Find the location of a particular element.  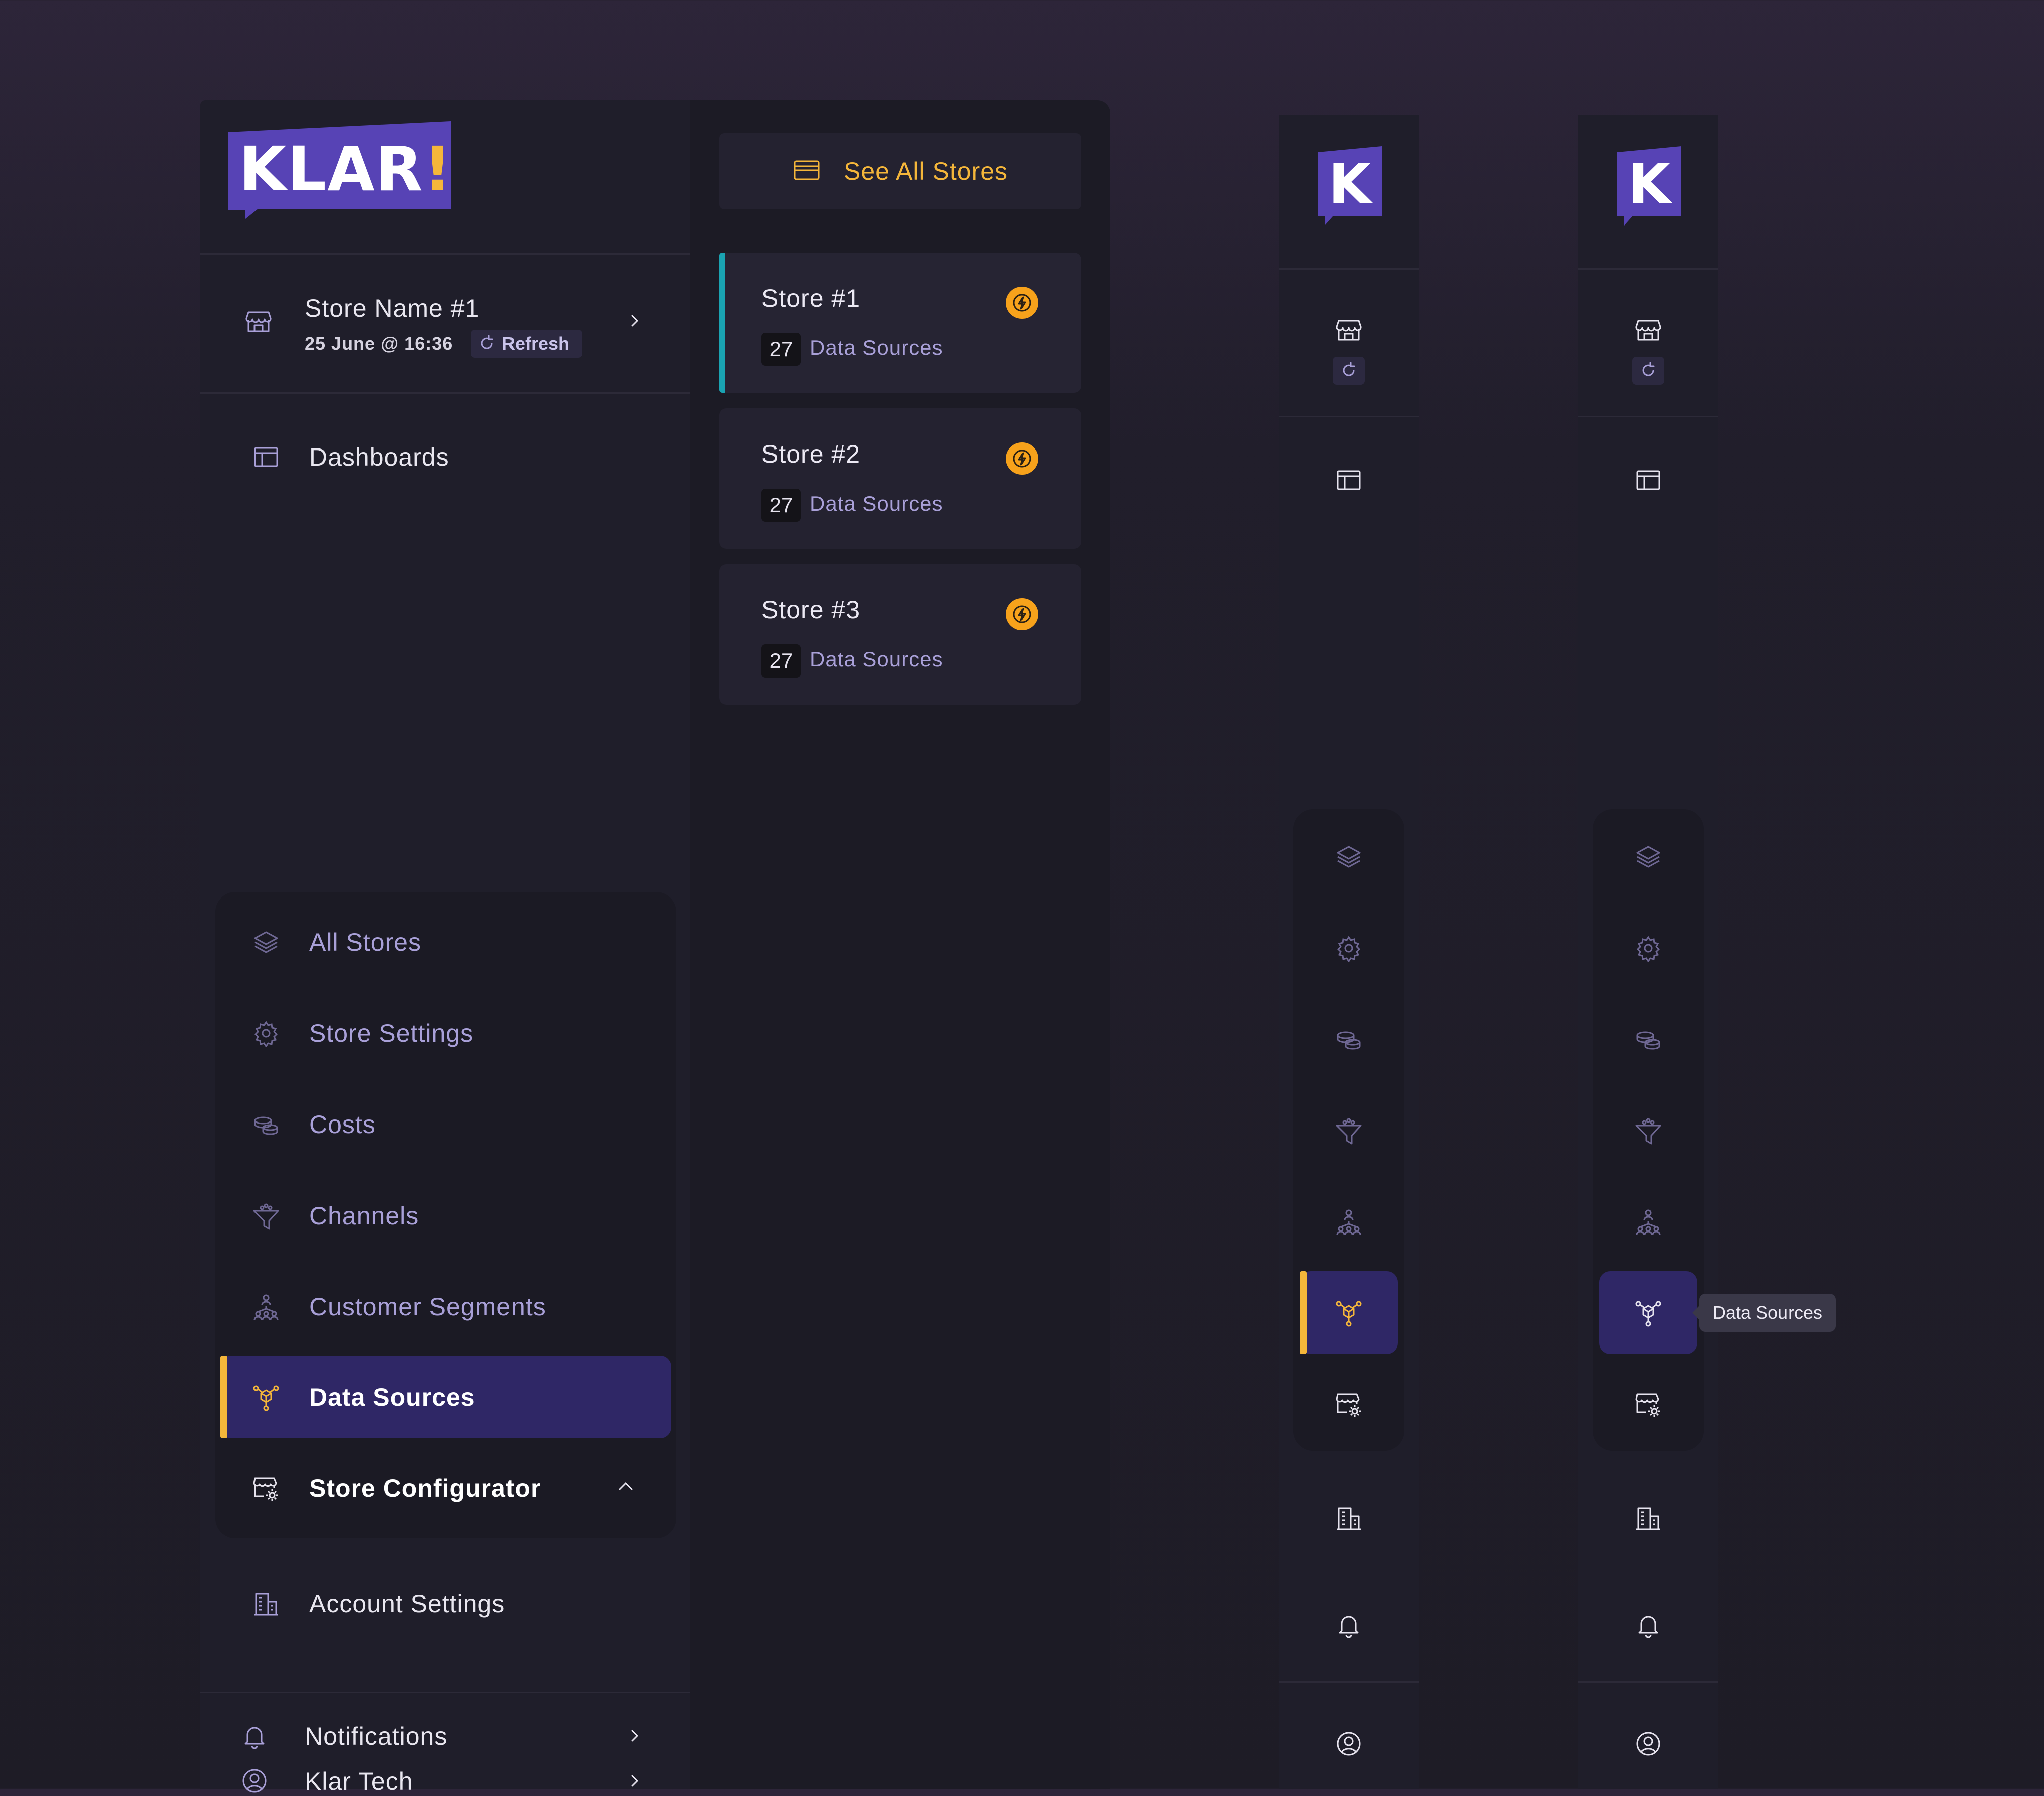

store-card: Store #3 27 Data Sources is located at coordinates (900, 634).